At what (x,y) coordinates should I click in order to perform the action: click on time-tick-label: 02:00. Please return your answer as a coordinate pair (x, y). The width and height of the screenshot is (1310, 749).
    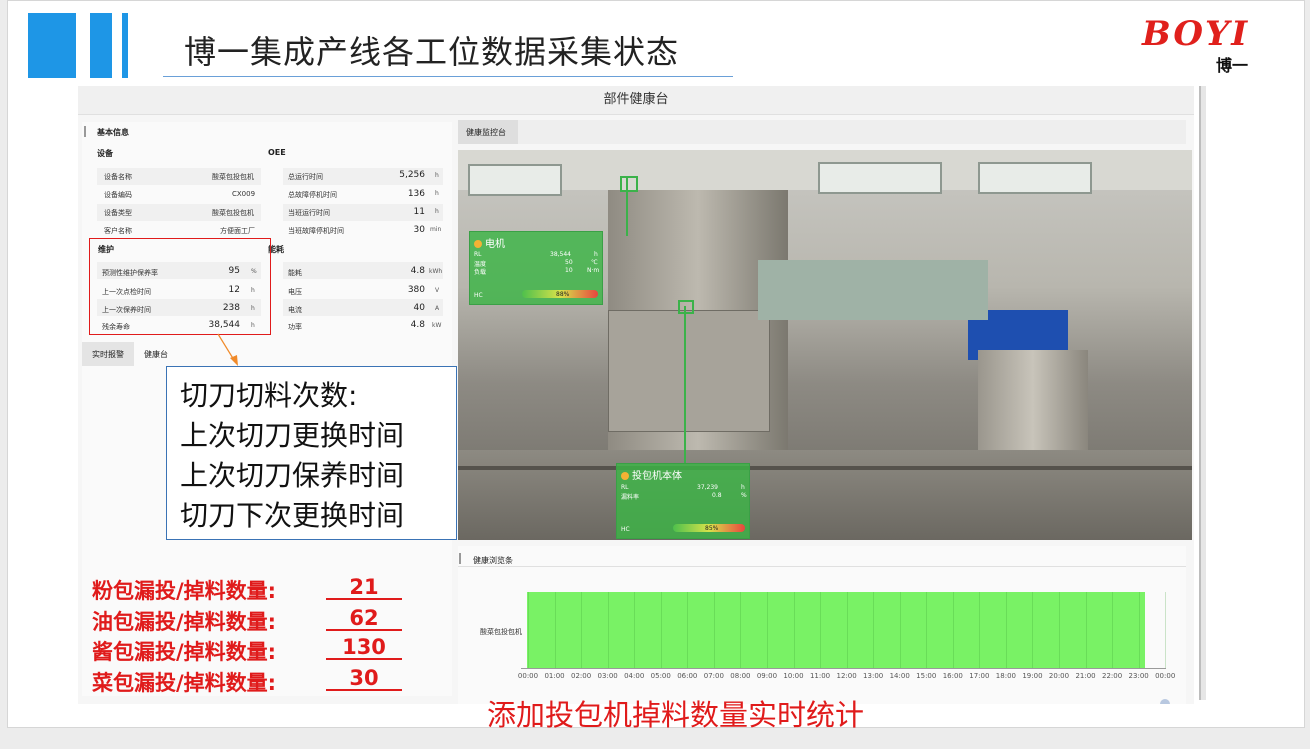
    Looking at the image, I should click on (581, 676).